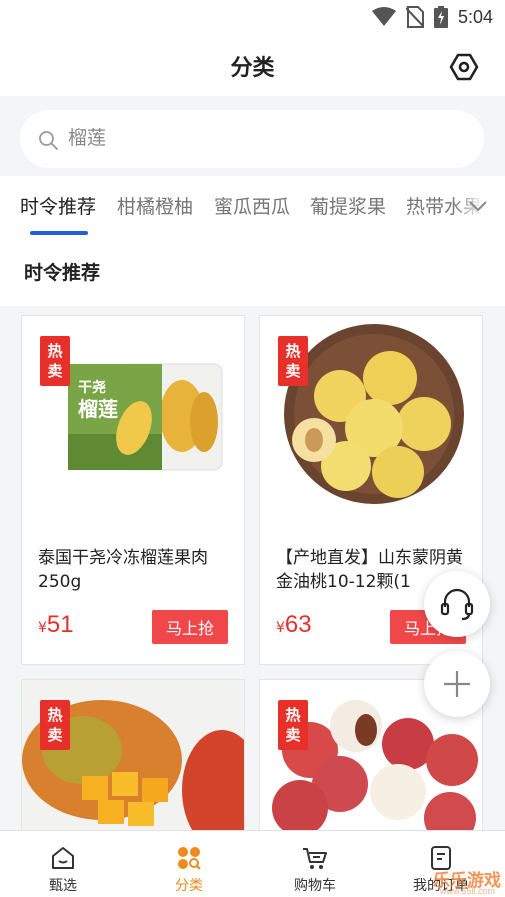 This screenshot has width=505, height=897. What do you see at coordinates (56, 624) in the screenshot?
I see `product-price: ¥51` at bounding box center [56, 624].